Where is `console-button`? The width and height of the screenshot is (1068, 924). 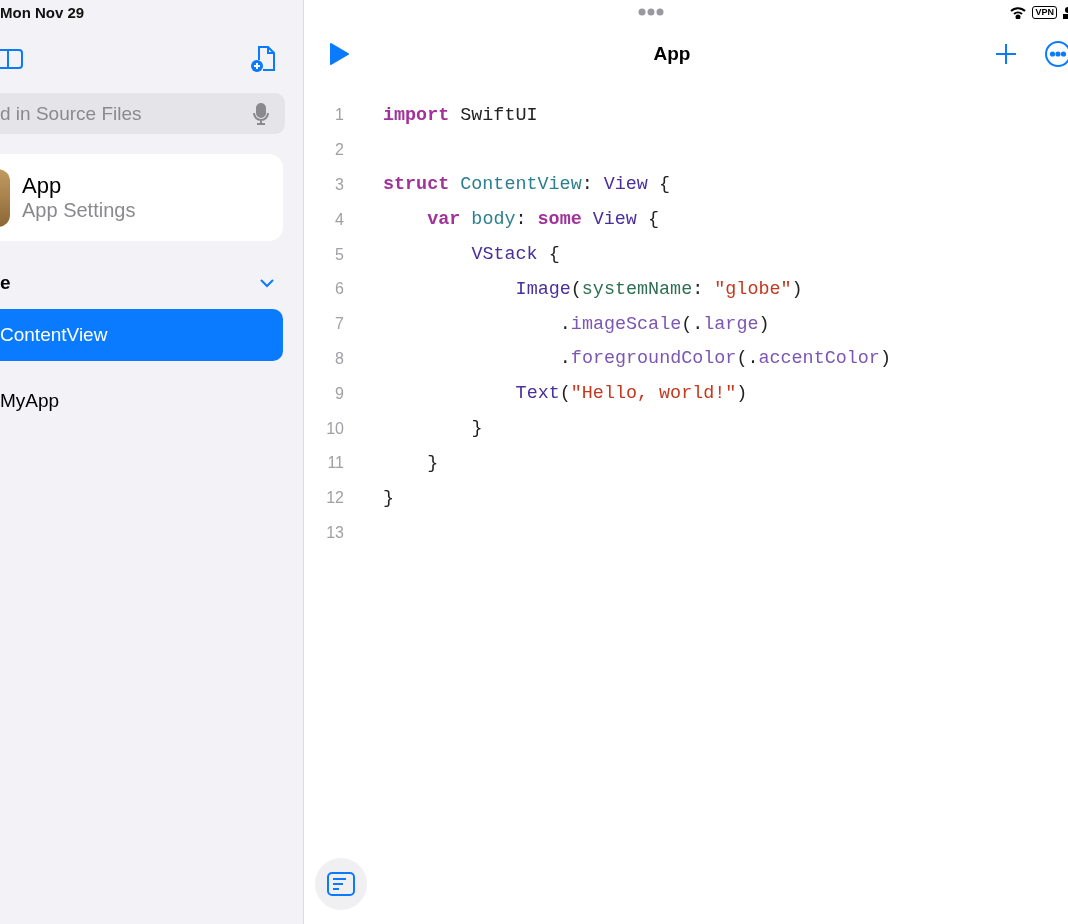
console-button is located at coordinates (341, 884).